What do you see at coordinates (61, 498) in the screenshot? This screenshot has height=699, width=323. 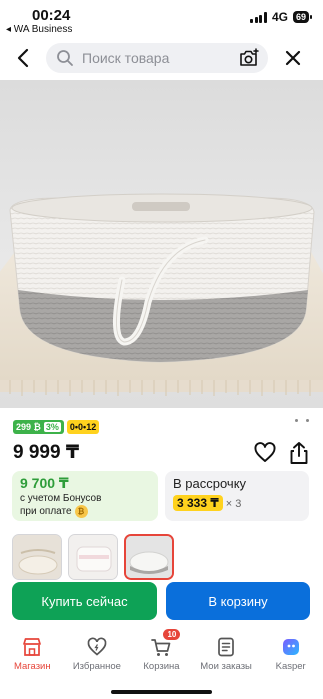 I see `bonus-note-line1: с учетом Бонусов` at bounding box center [61, 498].